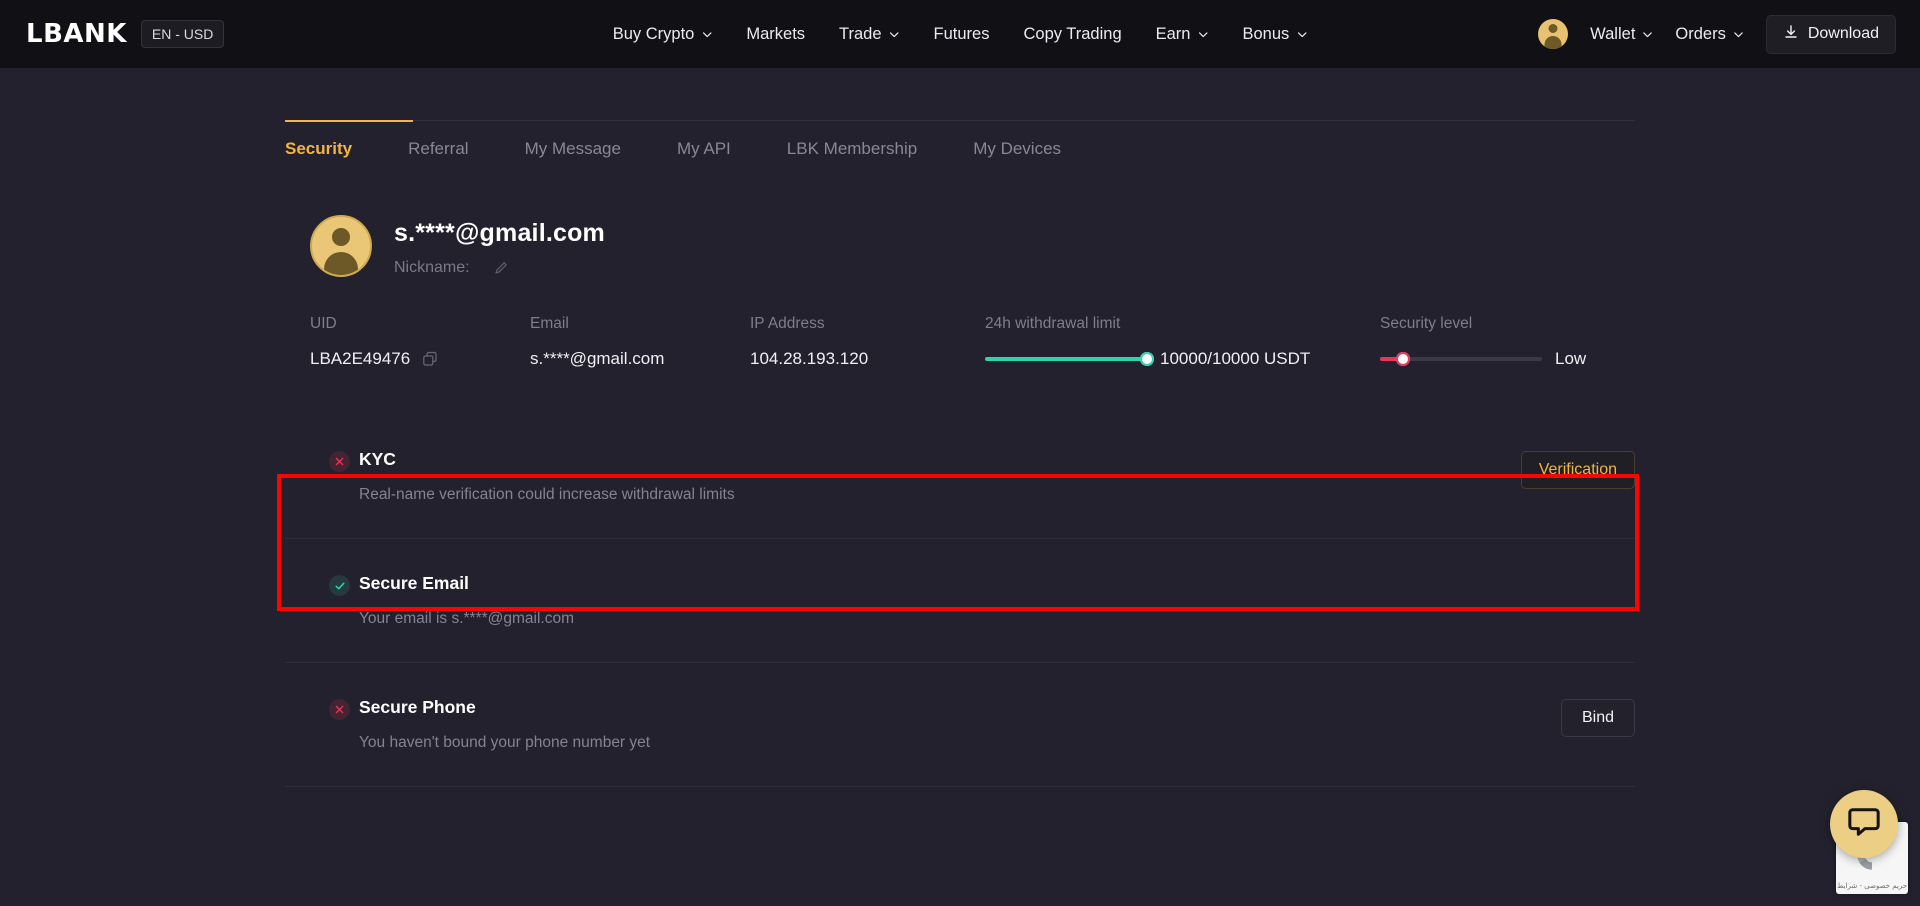 The height and width of the screenshot is (906, 1920). I want to click on withdrawal-limit-progress-fill, so click(1066, 359).